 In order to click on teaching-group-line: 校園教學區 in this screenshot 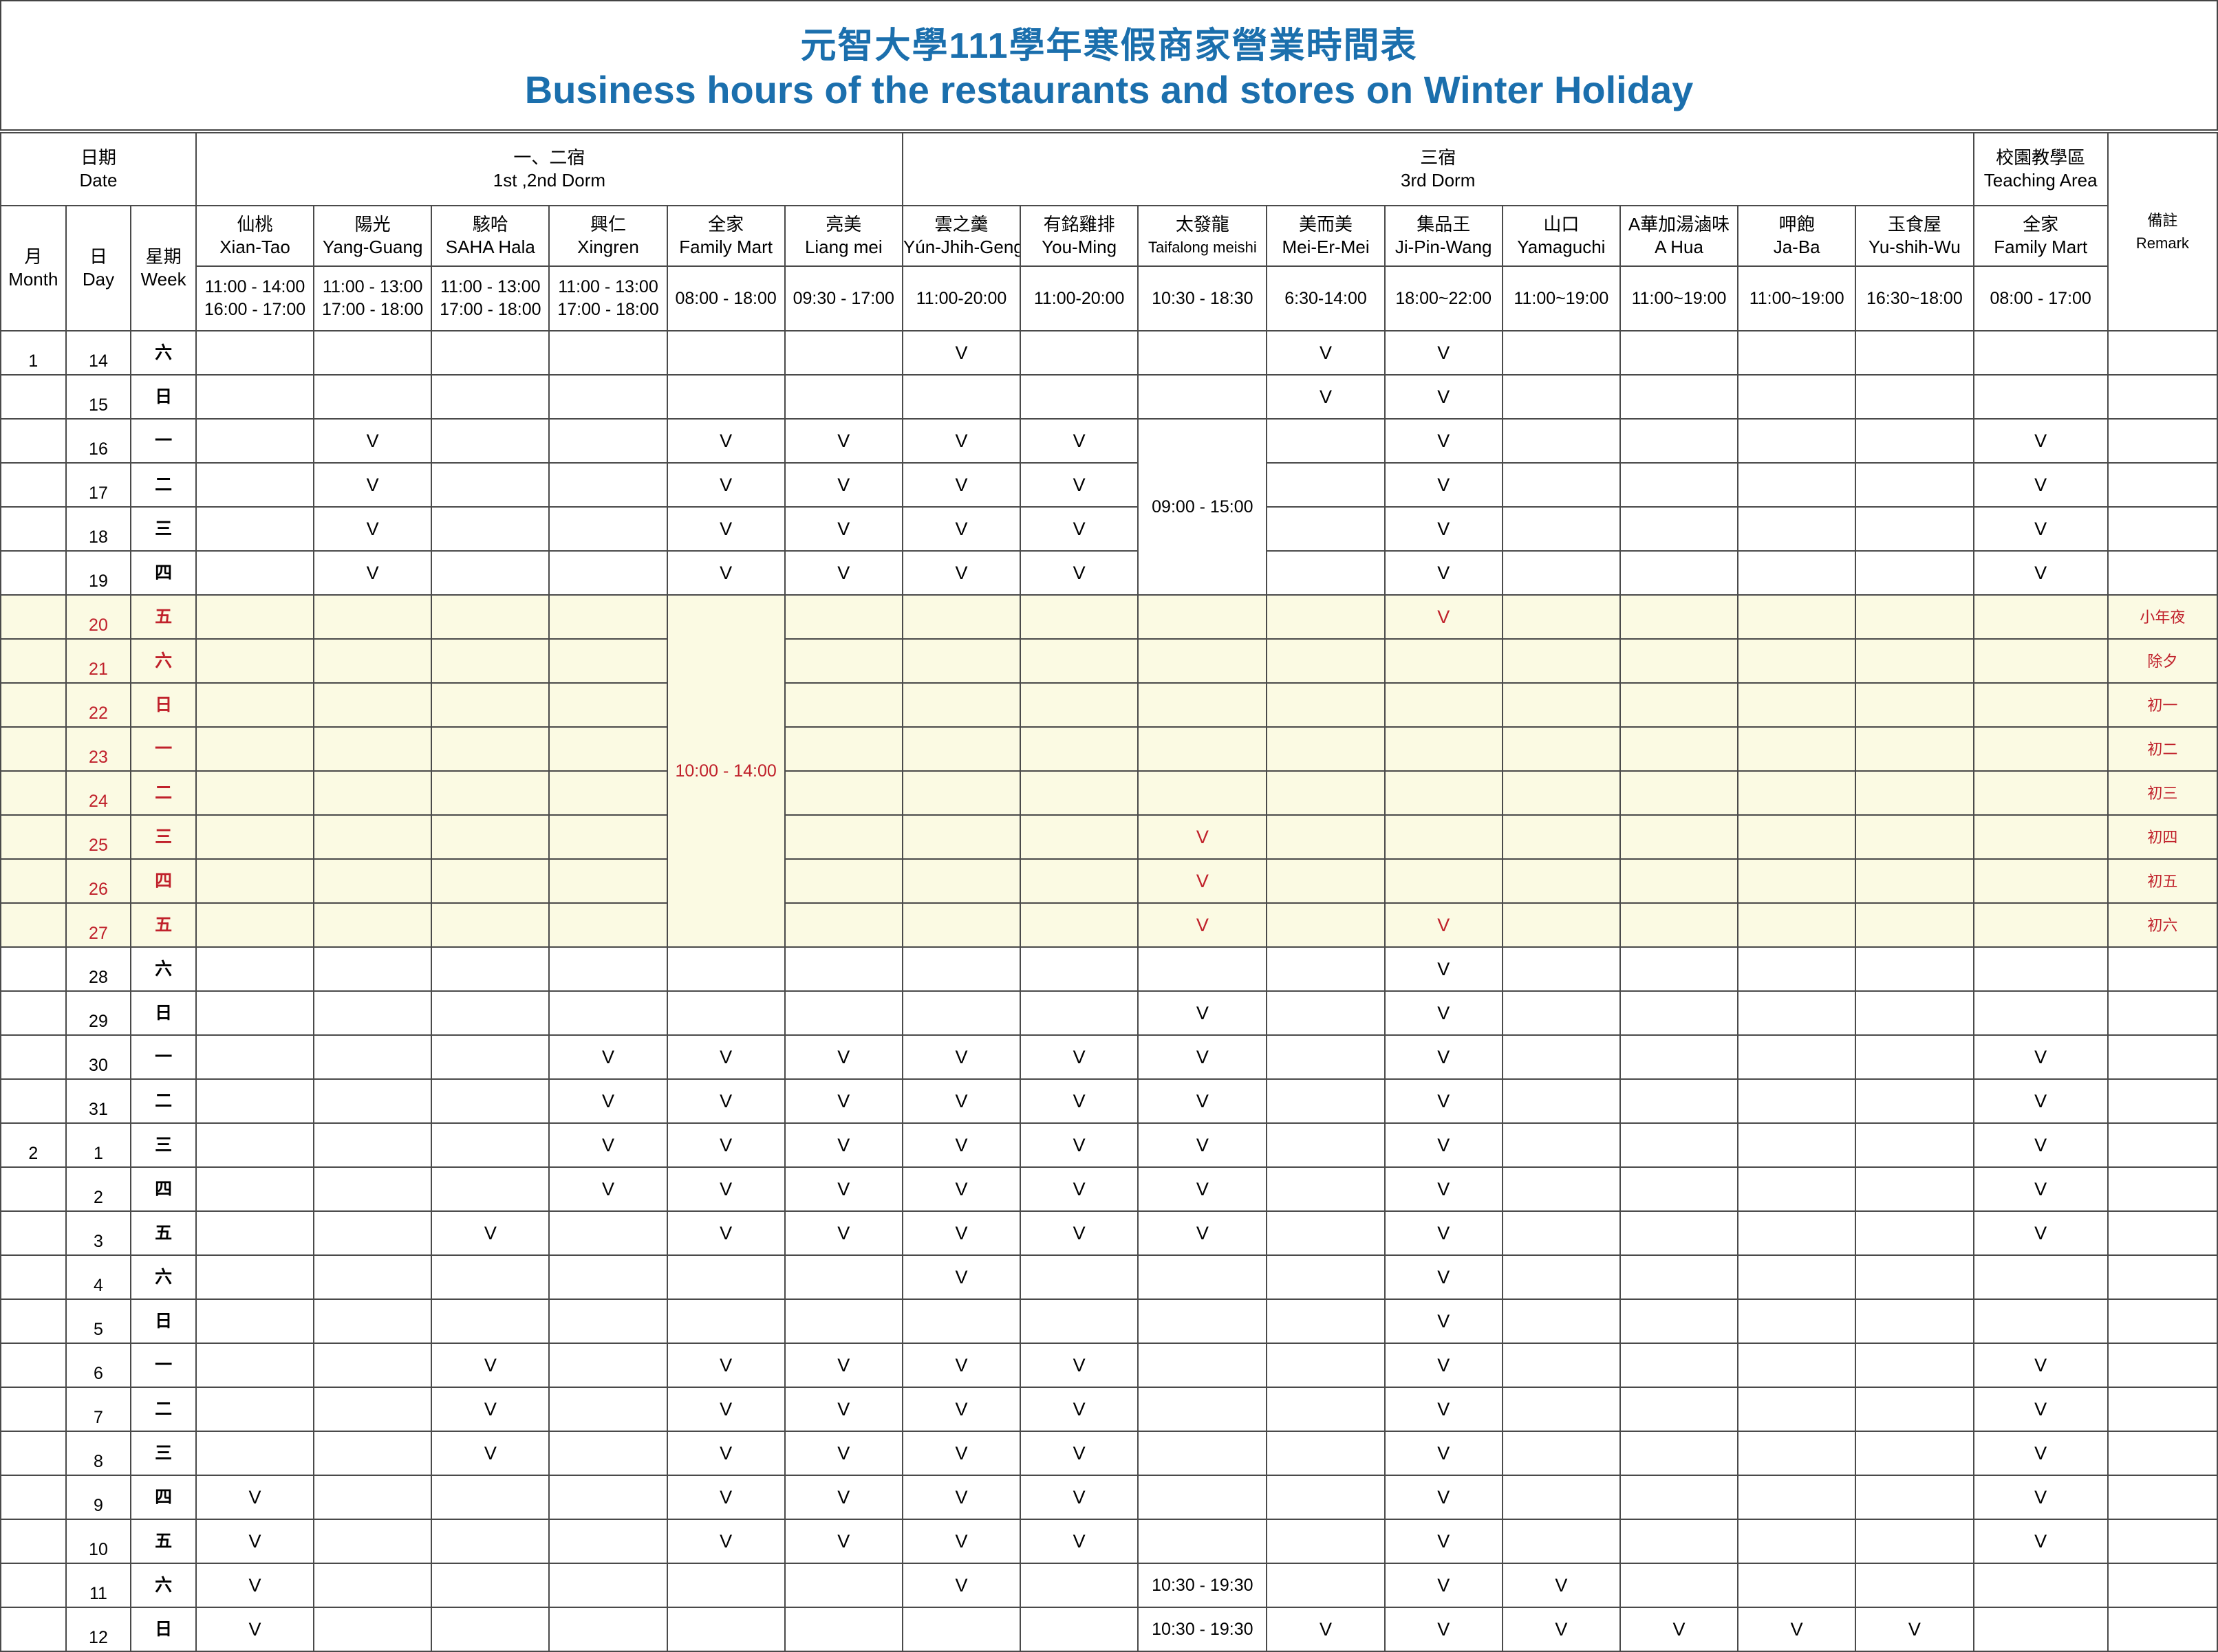, I will do `click(2041, 157)`.